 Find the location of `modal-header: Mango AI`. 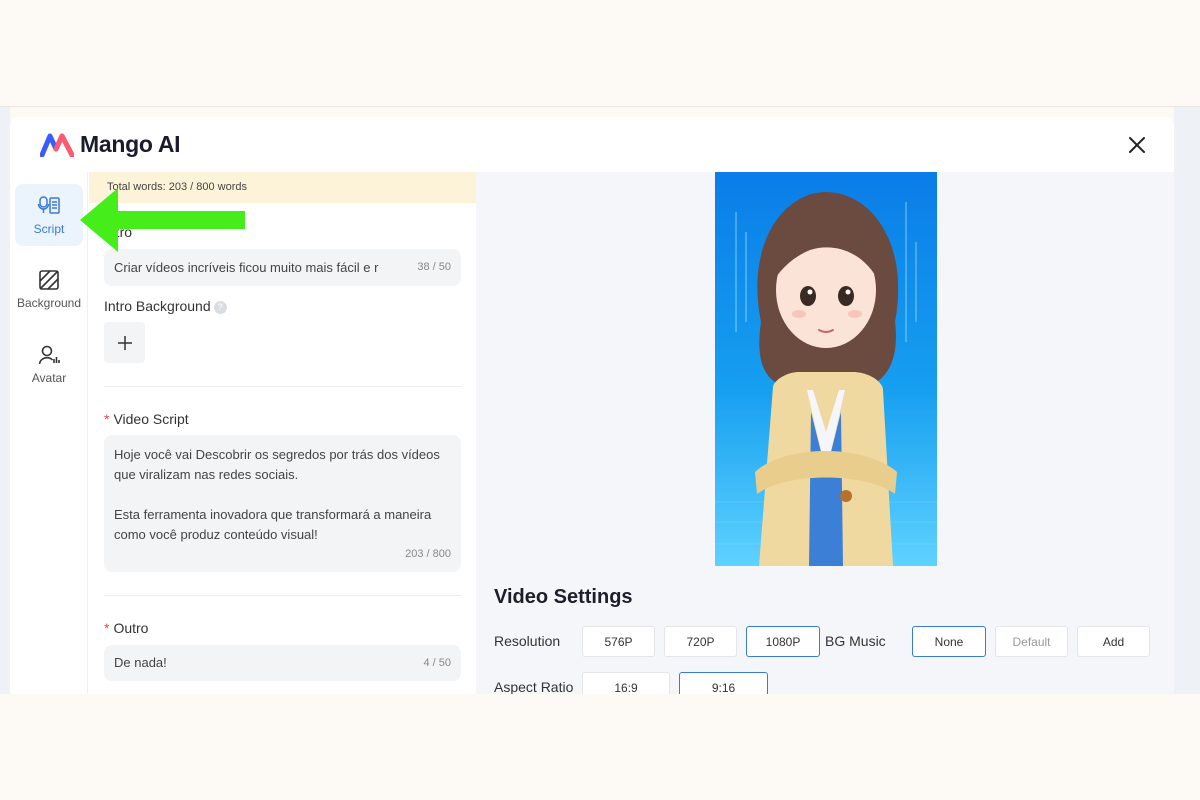

modal-header: Mango AI is located at coordinates (592, 144).